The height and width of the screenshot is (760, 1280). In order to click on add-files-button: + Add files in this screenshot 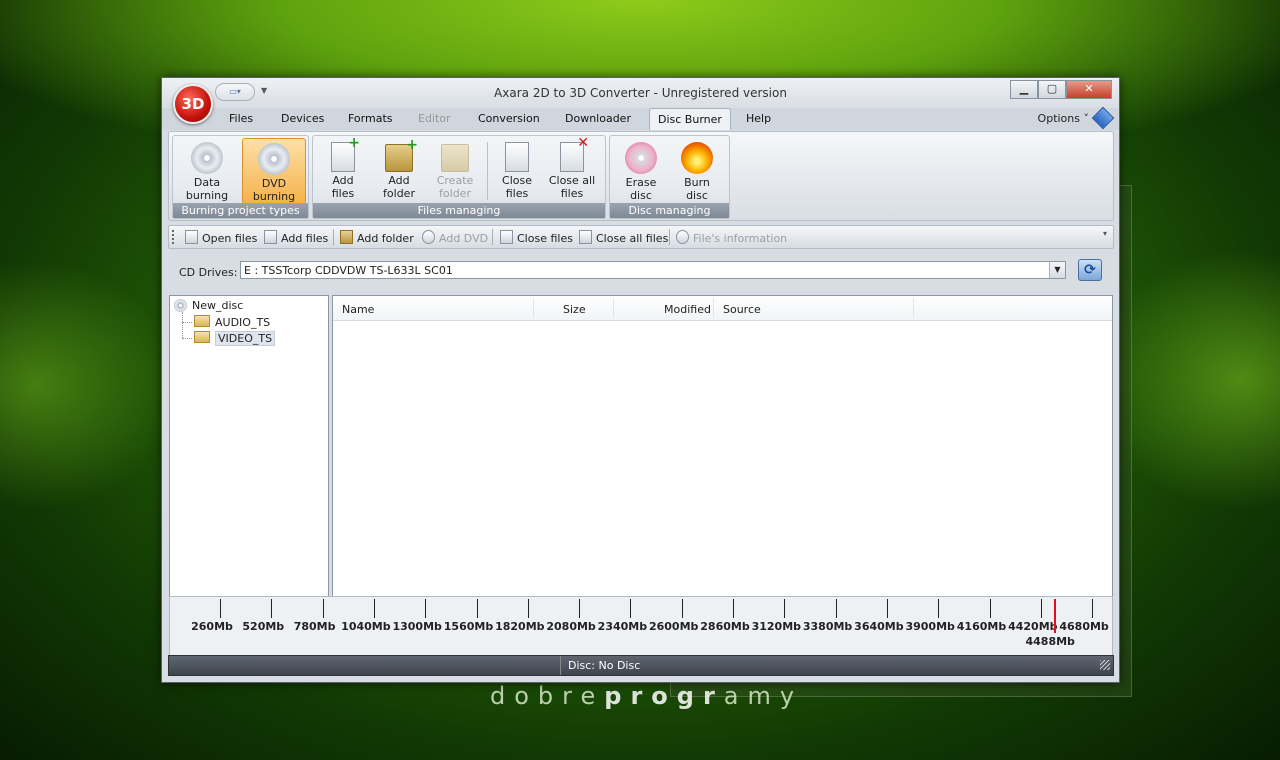, I will do `click(343, 169)`.